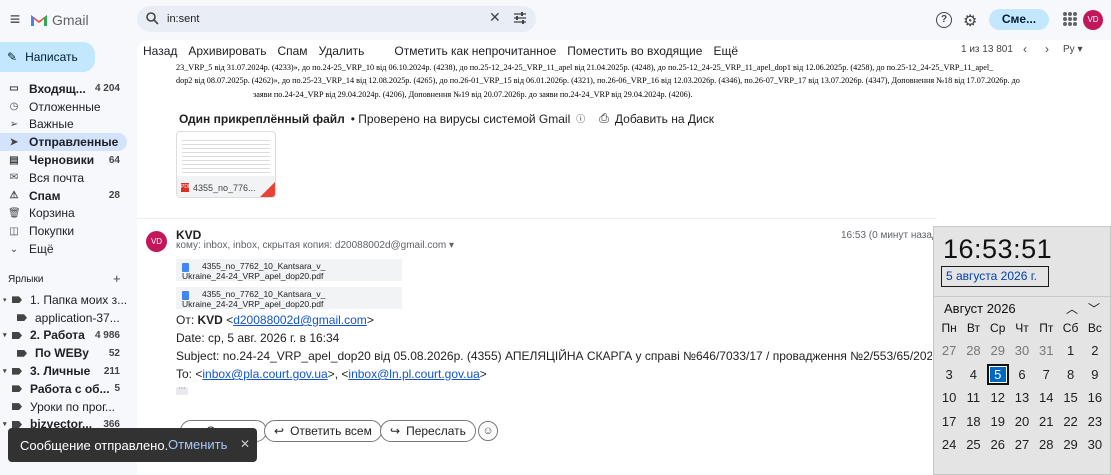 The image size is (1111, 475). What do you see at coordinates (1047, 49) in the screenshot?
I see `next-page-icon: ›` at bounding box center [1047, 49].